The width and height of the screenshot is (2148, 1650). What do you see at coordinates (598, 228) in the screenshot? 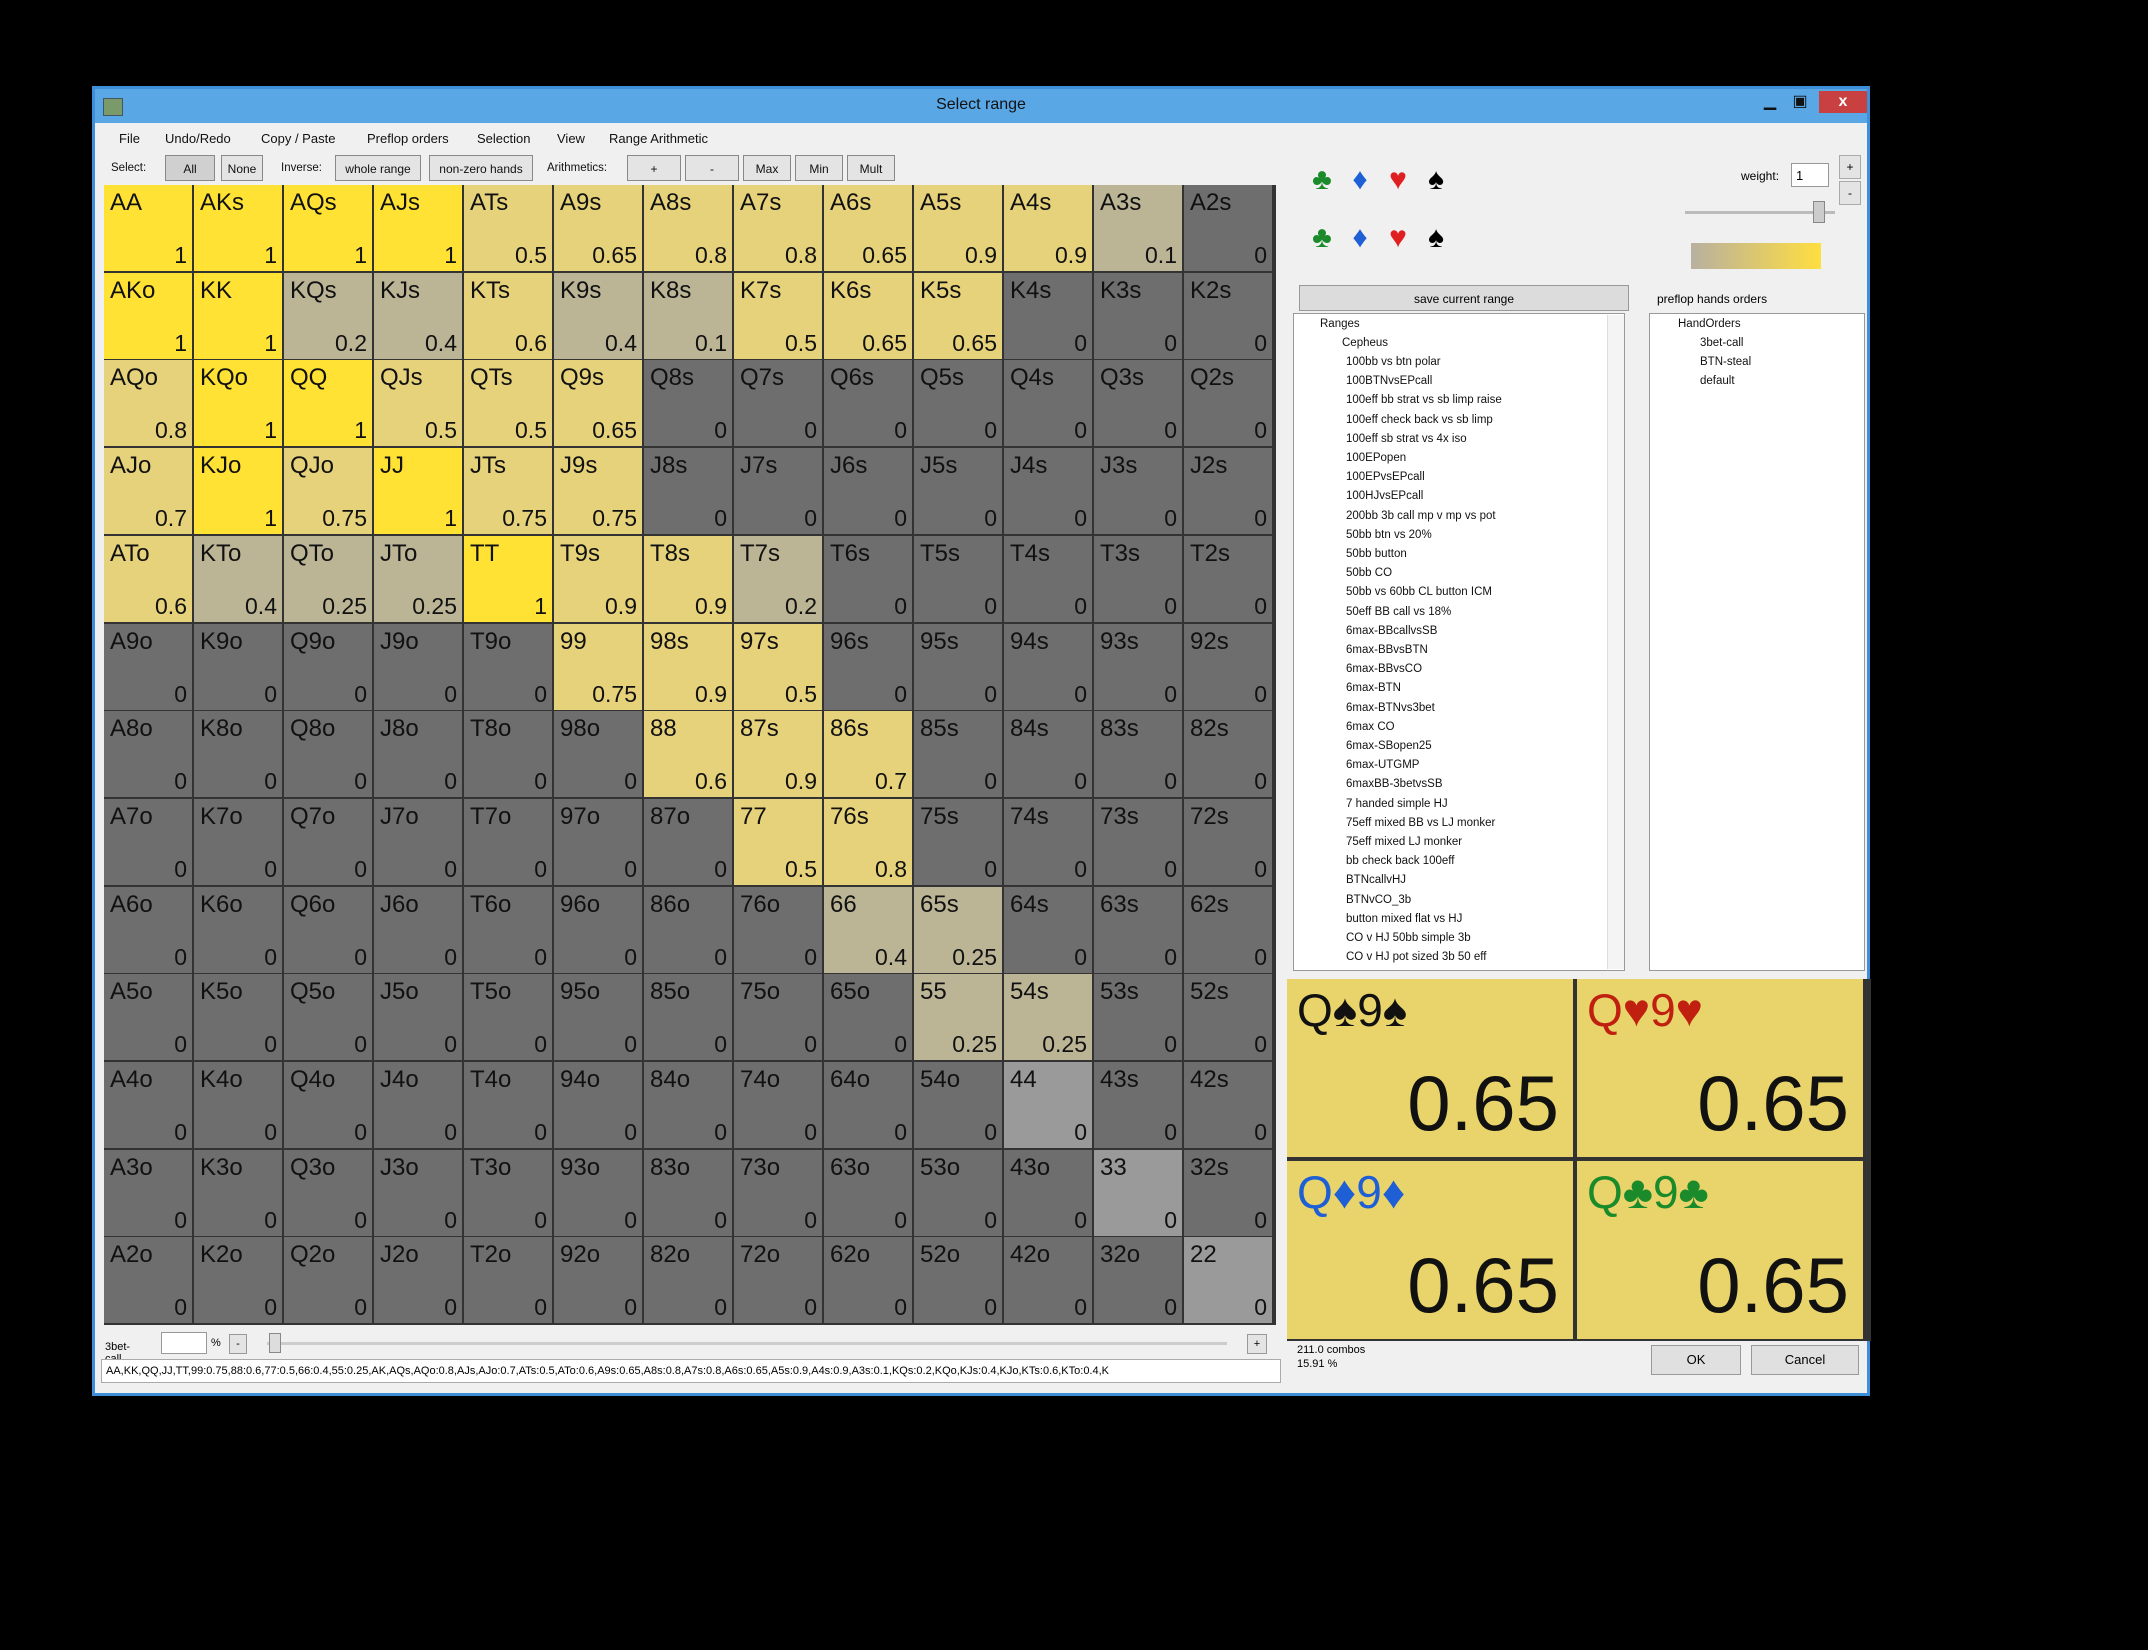
I see `hand-cell: A9s 0.65` at bounding box center [598, 228].